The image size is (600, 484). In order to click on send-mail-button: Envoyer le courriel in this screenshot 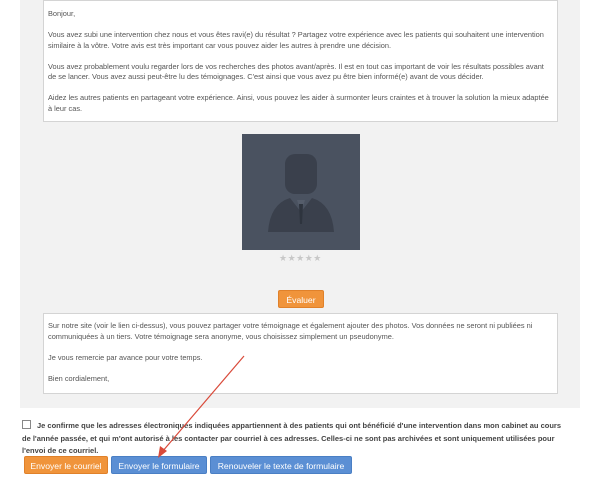, I will do `click(66, 465)`.